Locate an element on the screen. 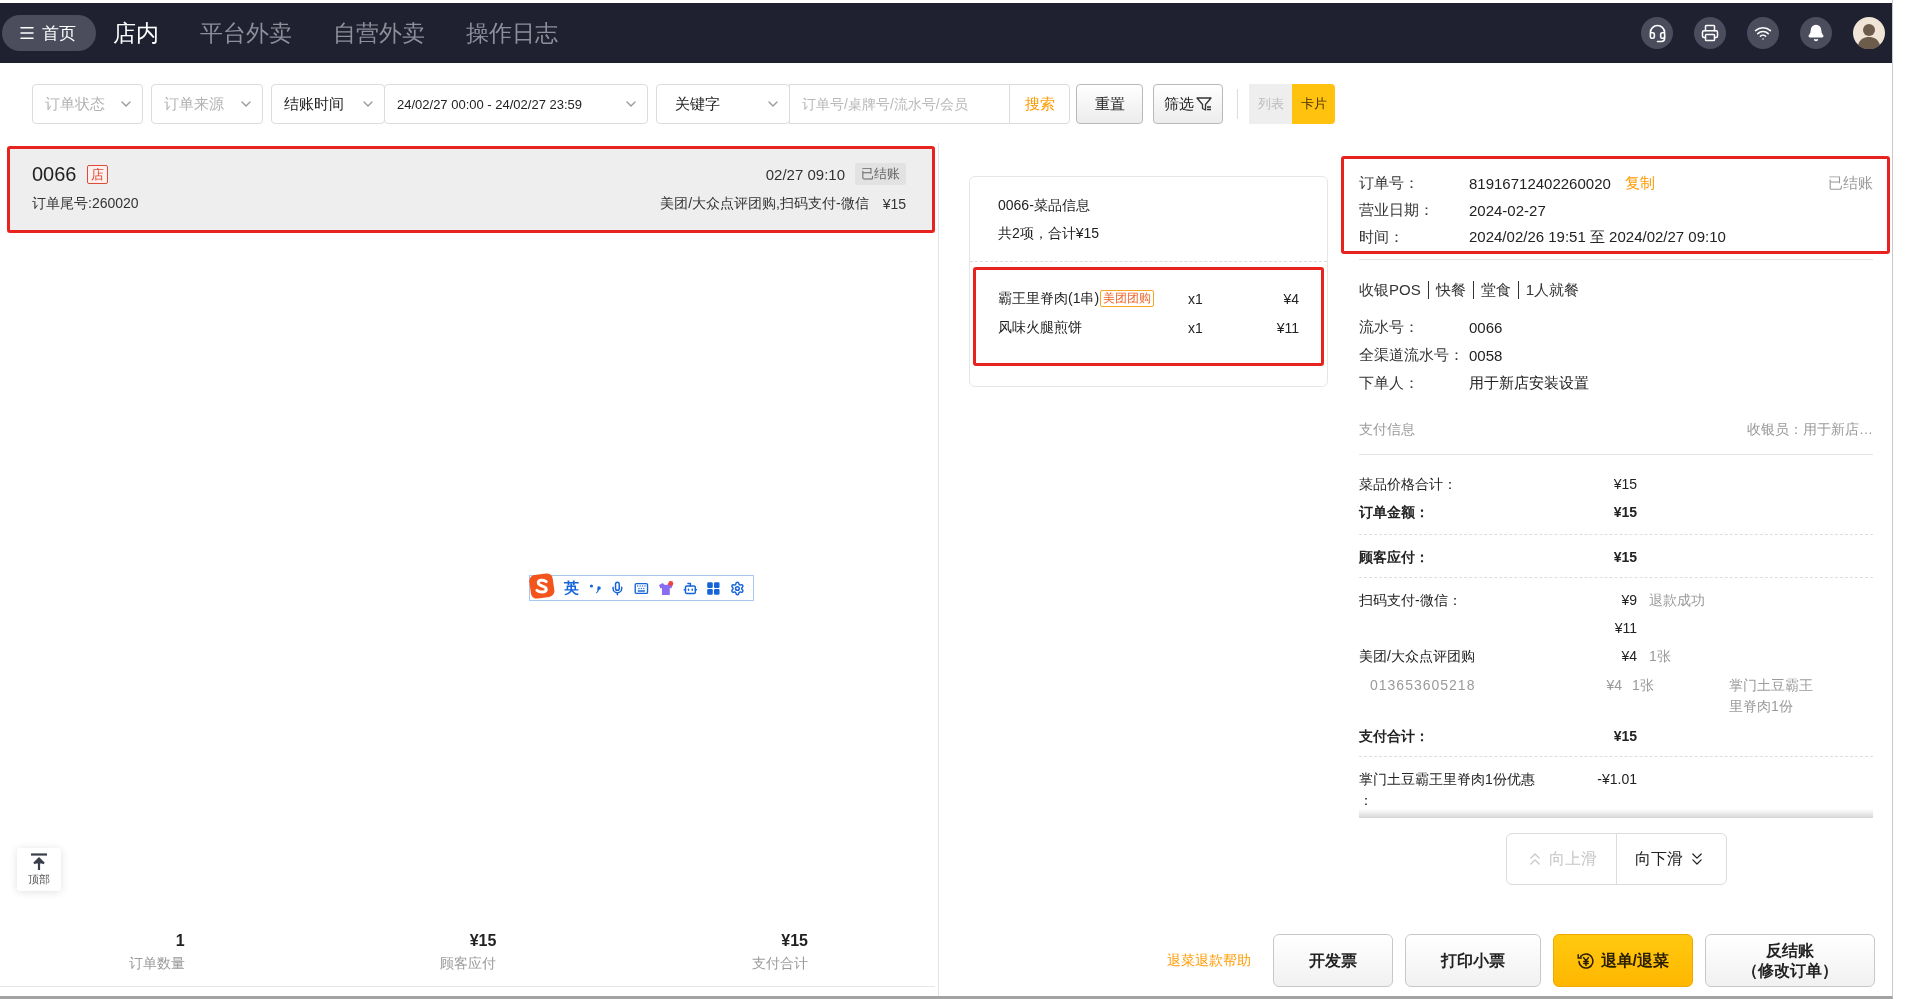  menu-icon is located at coordinates (27, 33).